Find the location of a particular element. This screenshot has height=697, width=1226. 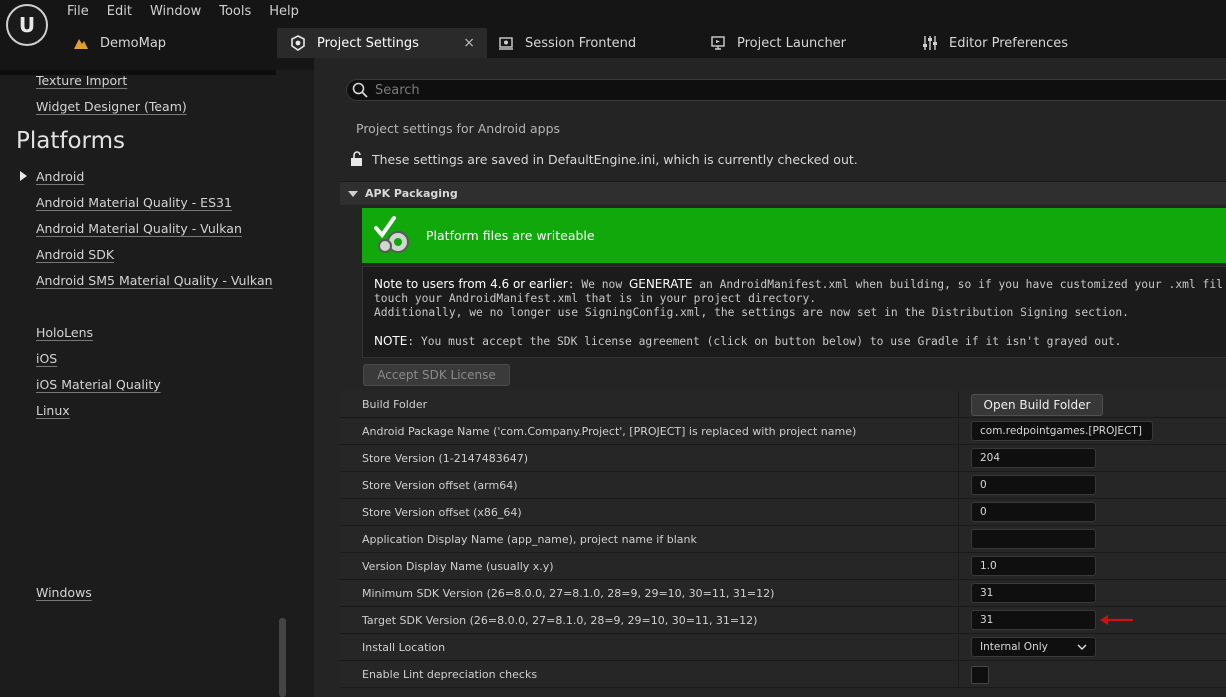

menu-edit: Edit is located at coordinates (119, 12).